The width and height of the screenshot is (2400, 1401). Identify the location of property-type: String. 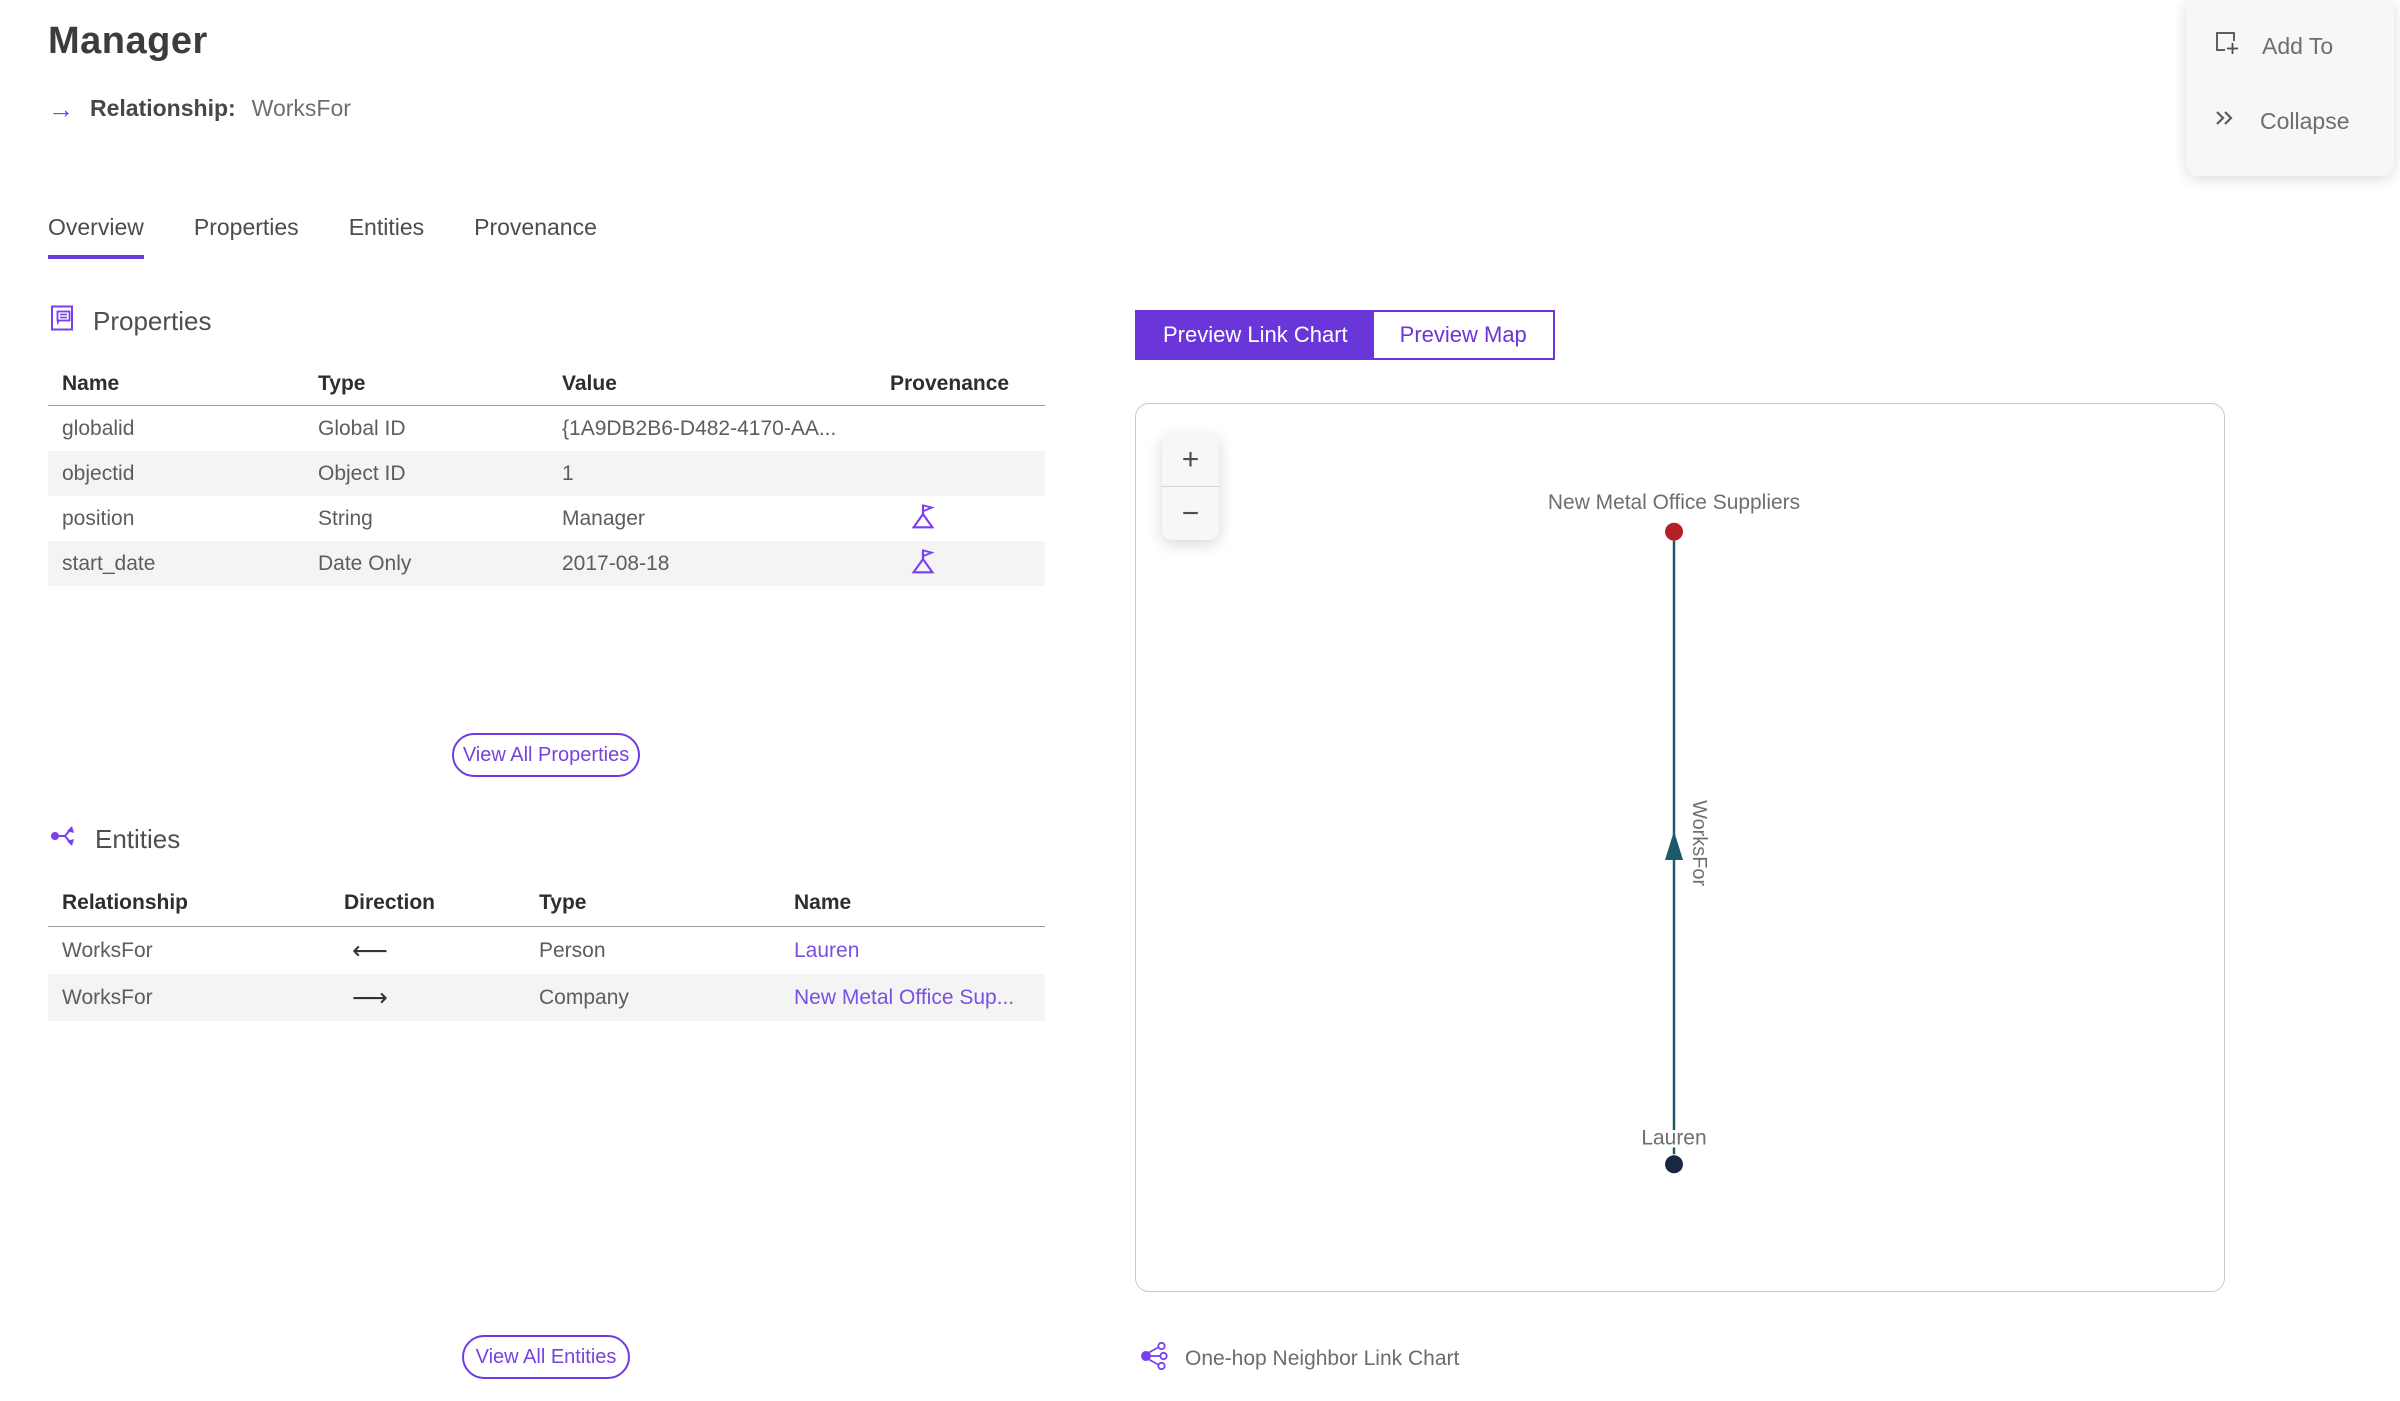
(345, 518).